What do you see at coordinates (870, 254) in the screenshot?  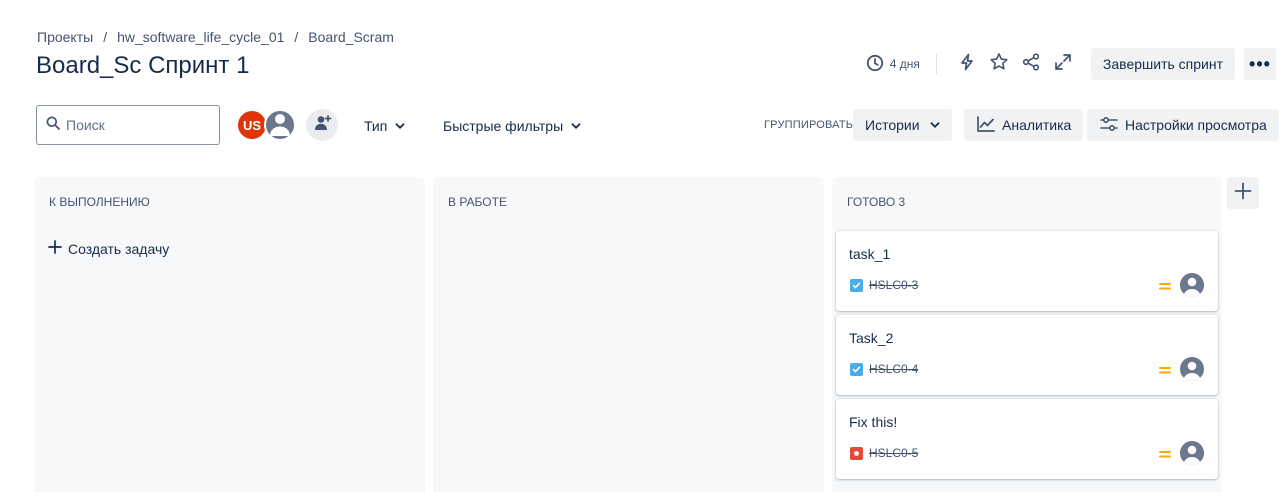 I see `issue-title: task_1` at bounding box center [870, 254].